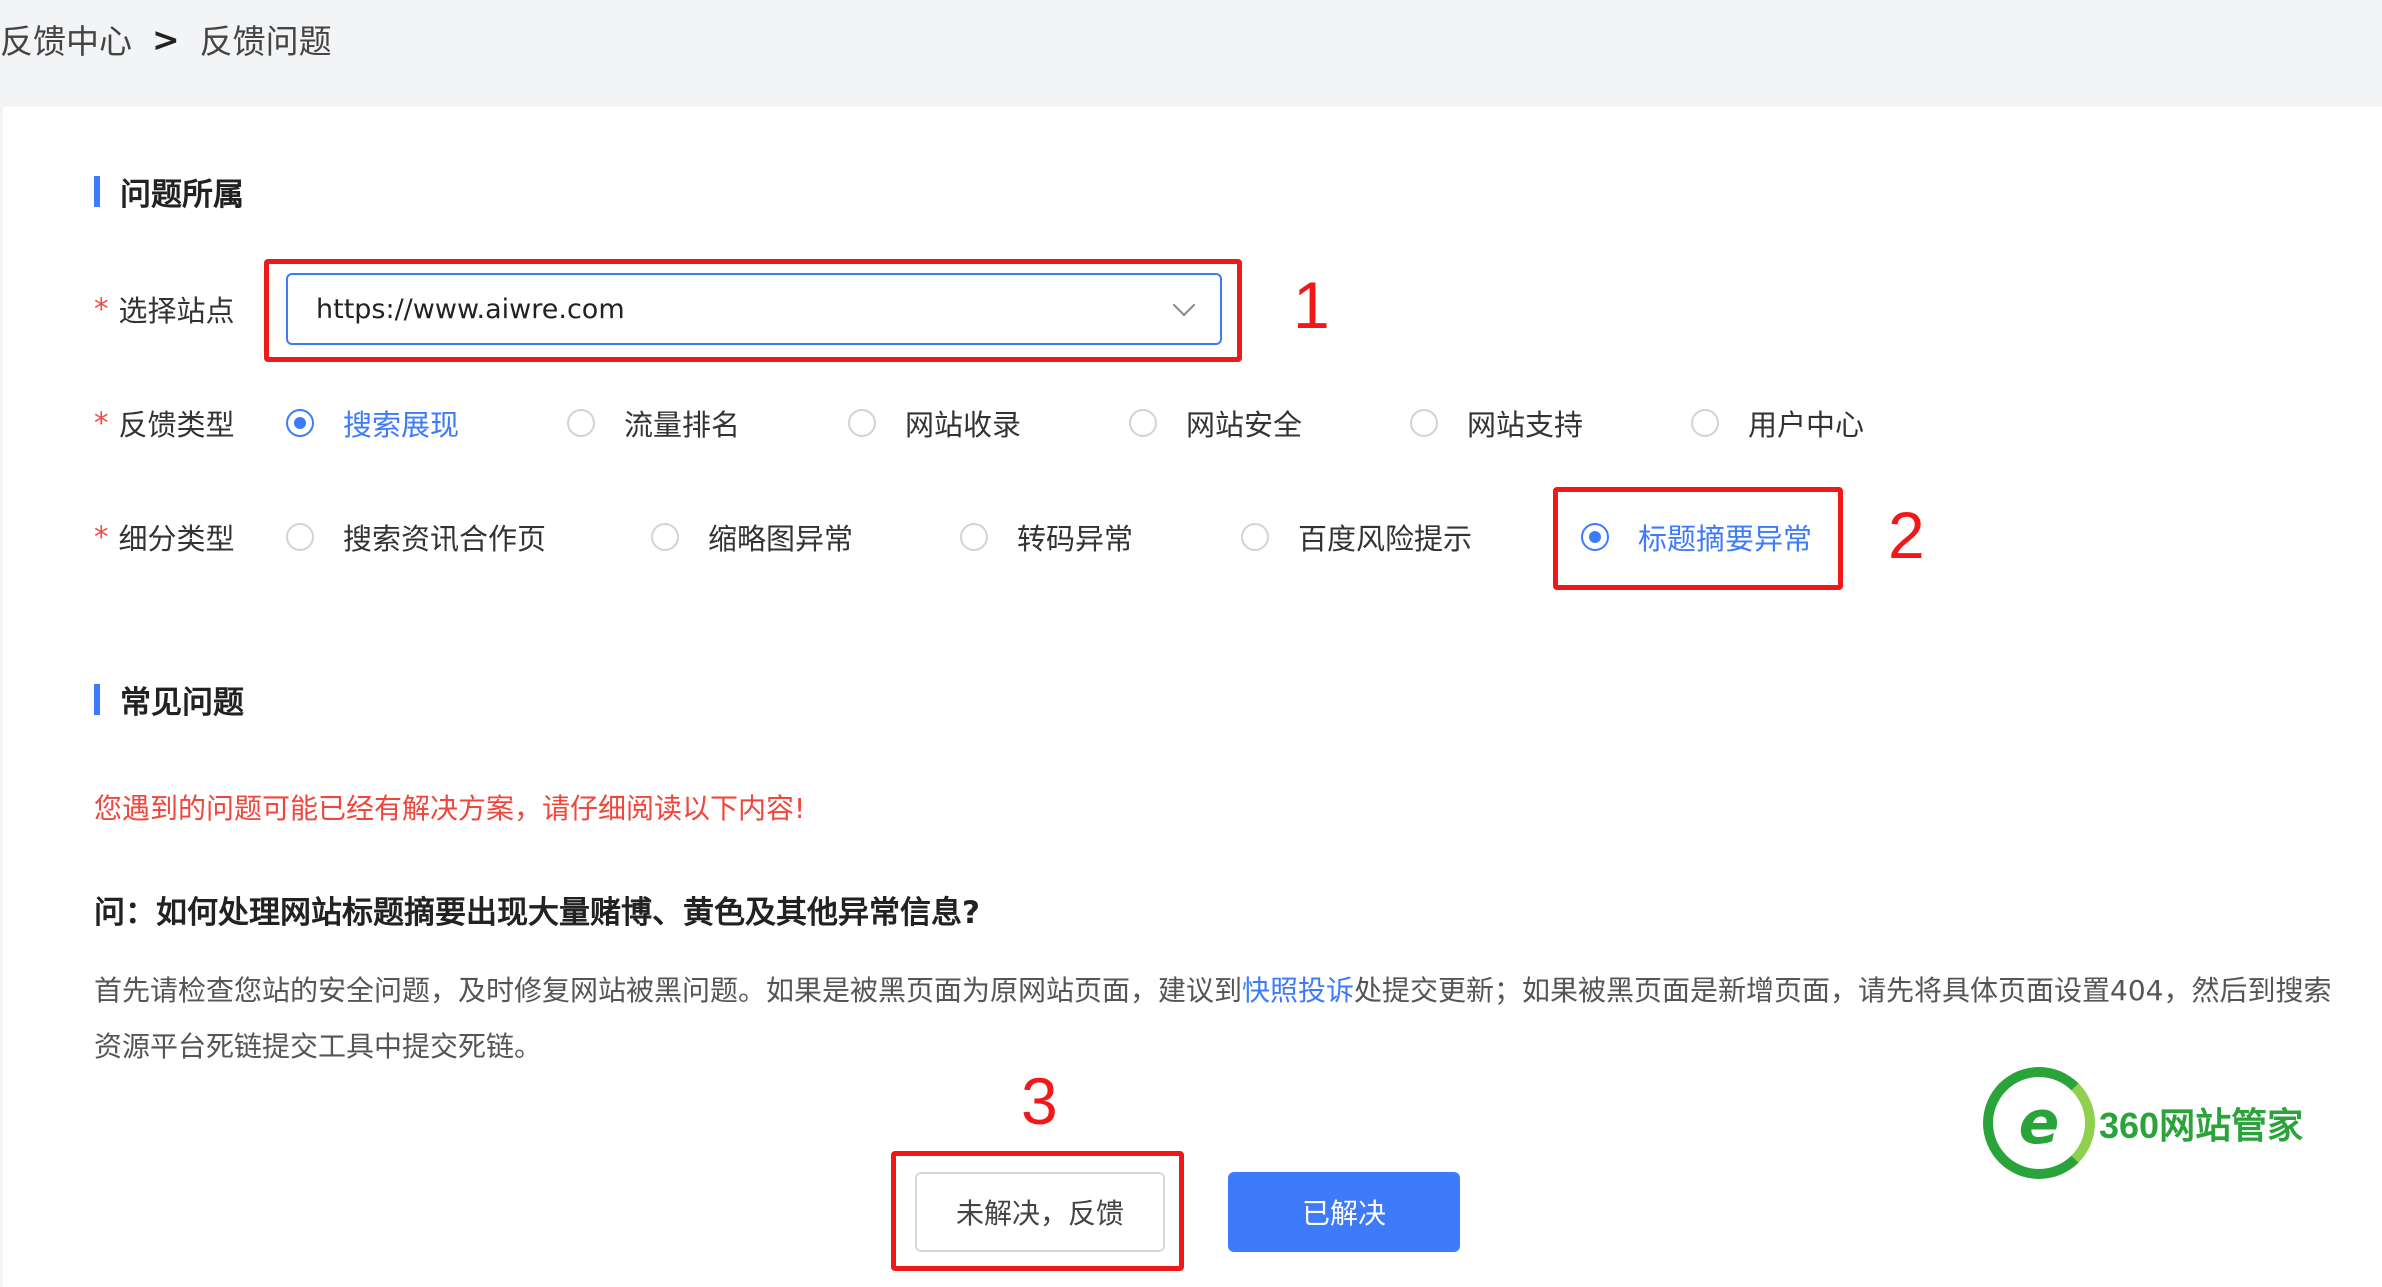  I want to click on notice-text: 您遇到的问题可能已经有解决方案，请仔细阅读以下内容!, so click(450, 808).